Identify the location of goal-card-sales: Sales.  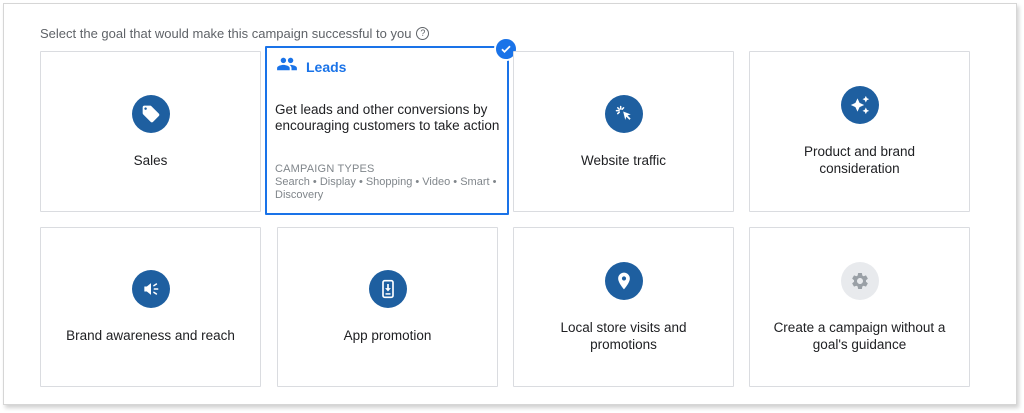
(150, 131).